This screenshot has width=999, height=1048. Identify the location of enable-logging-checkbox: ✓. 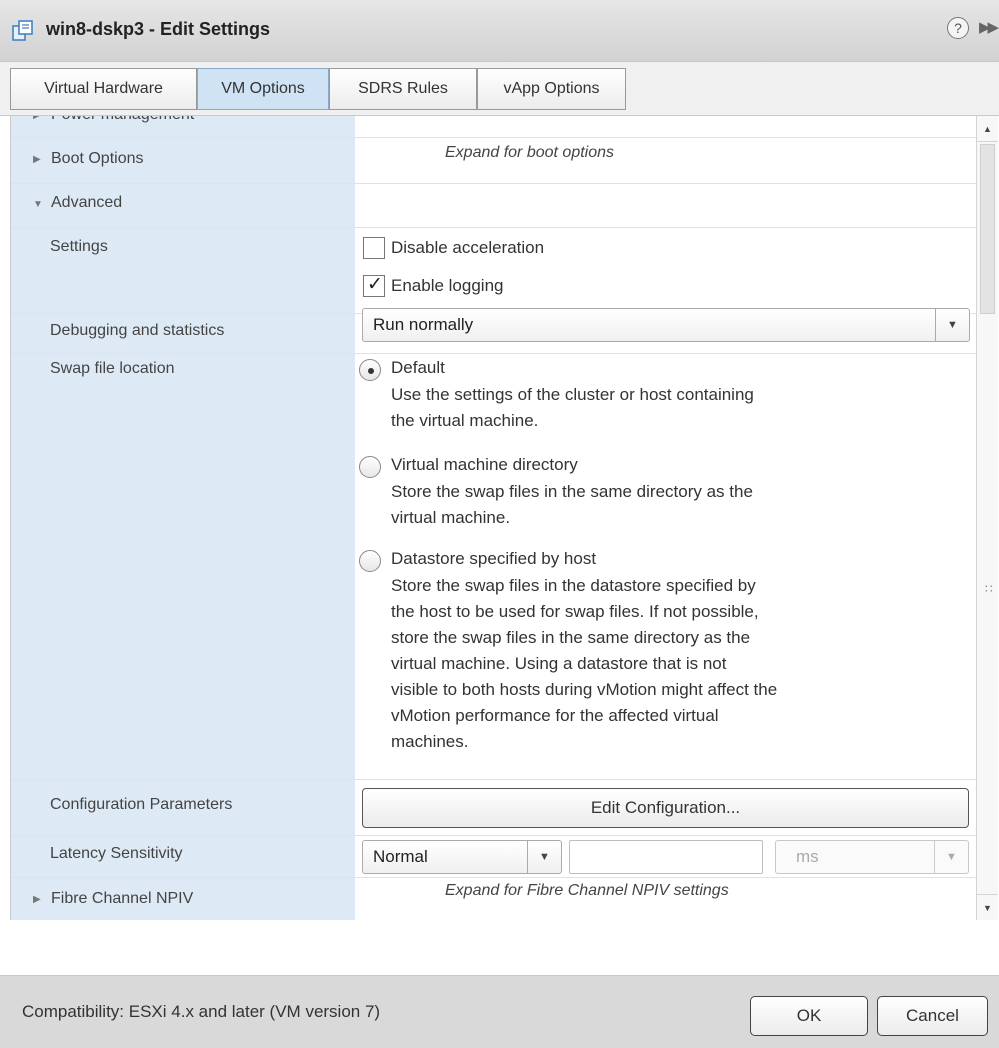
(374, 285).